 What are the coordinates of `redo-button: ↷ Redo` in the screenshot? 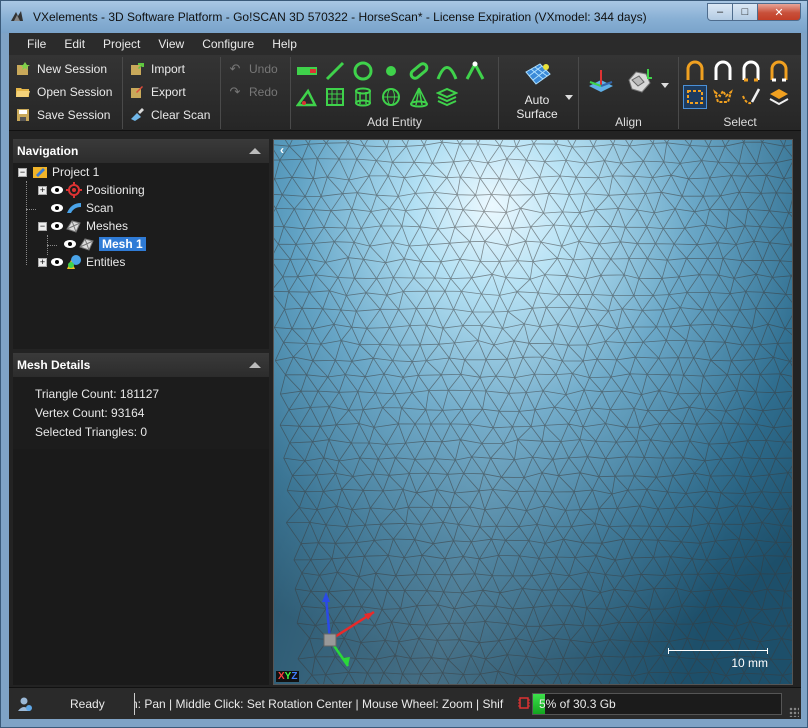 It's located at (255, 91).